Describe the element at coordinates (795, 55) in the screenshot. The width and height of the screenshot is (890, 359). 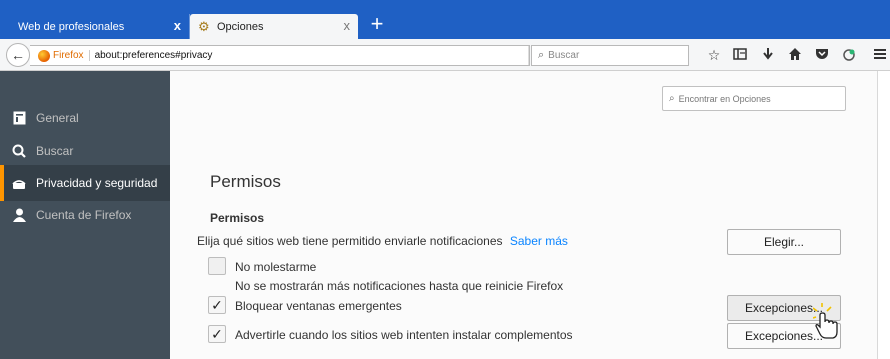
I see `home-icon` at that location.